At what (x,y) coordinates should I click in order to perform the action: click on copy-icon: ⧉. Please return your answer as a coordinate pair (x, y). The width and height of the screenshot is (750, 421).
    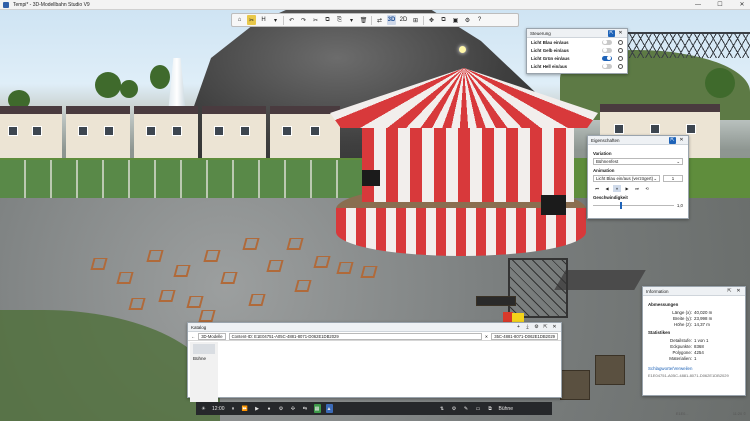
    Looking at the image, I should click on (327, 20).